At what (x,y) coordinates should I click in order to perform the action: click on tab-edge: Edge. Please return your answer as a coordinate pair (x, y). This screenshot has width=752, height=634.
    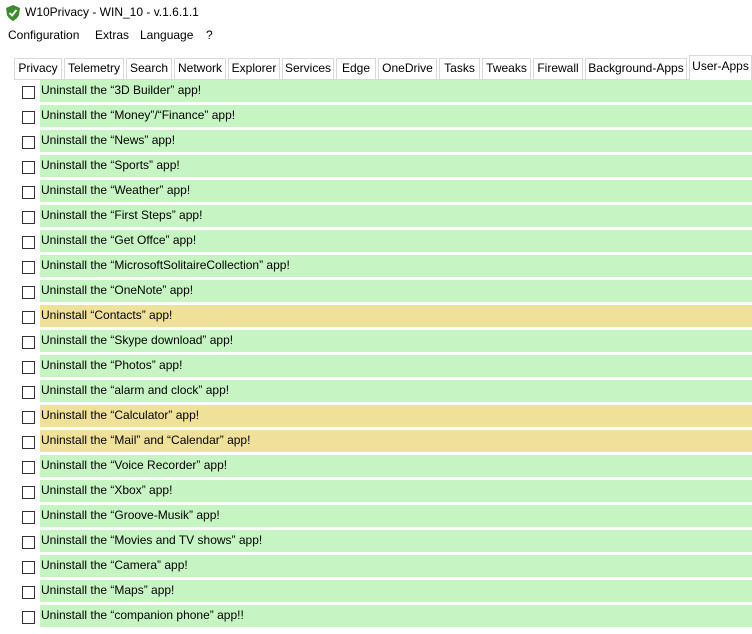
    Looking at the image, I should click on (356, 68).